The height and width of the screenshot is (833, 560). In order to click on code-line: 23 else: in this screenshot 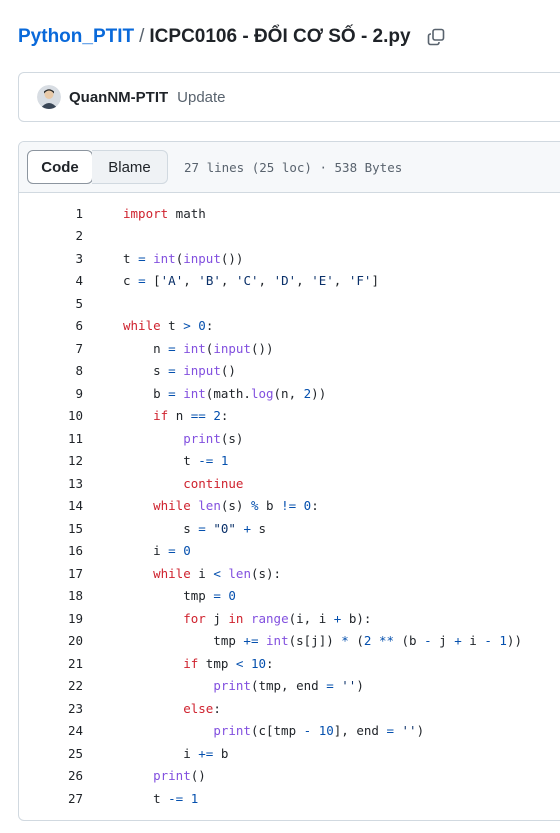, I will do `click(289, 708)`.